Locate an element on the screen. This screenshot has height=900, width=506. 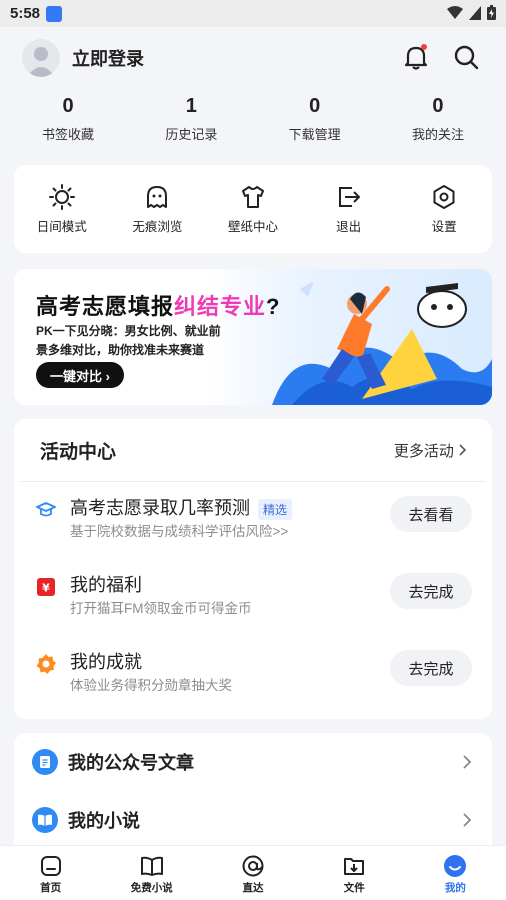
stat-label: 下载管理 is located at coordinates (314, 134).